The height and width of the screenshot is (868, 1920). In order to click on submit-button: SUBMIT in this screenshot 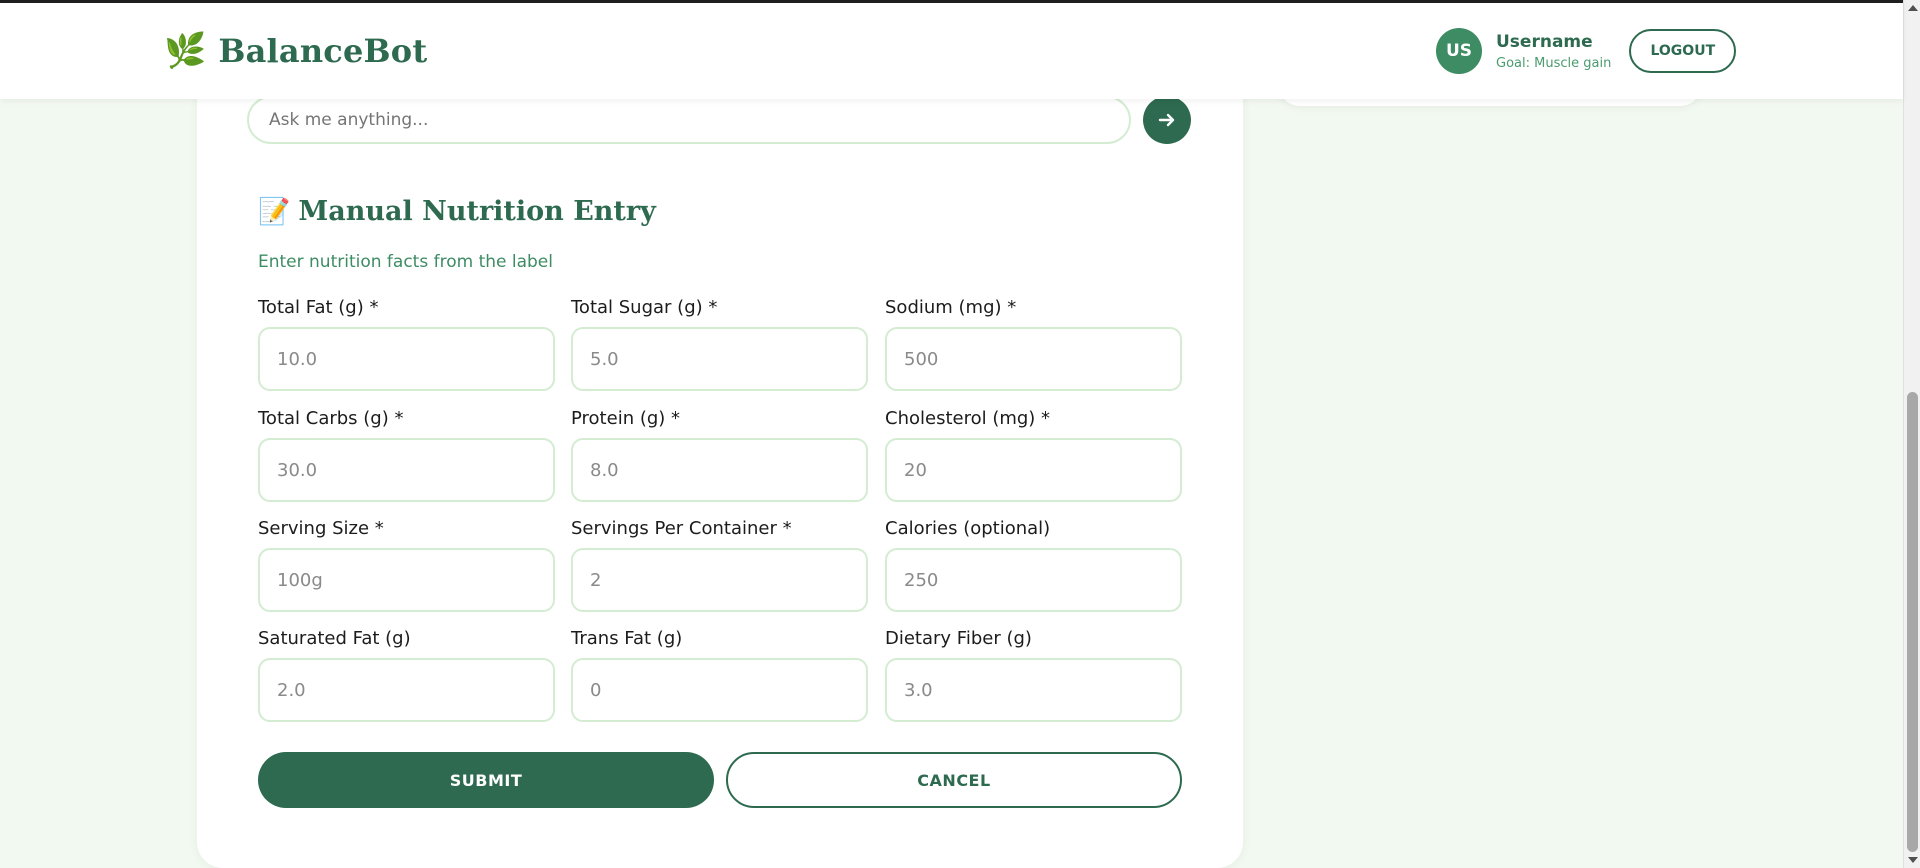, I will do `click(486, 780)`.